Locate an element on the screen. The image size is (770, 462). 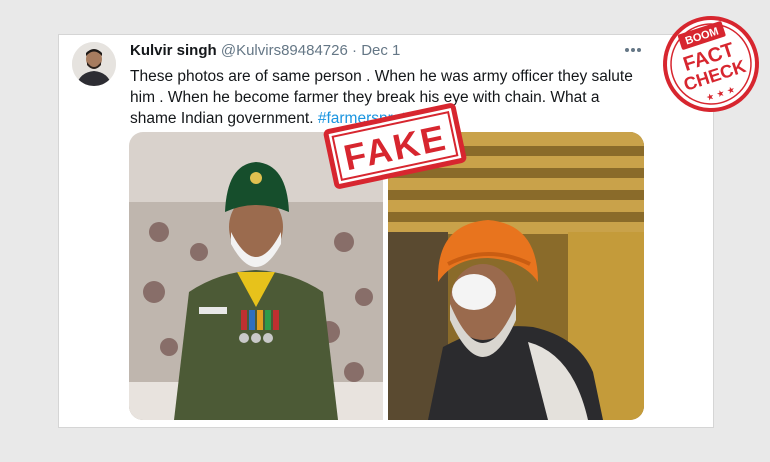
avatar-image is located at coordinates (94, 64).